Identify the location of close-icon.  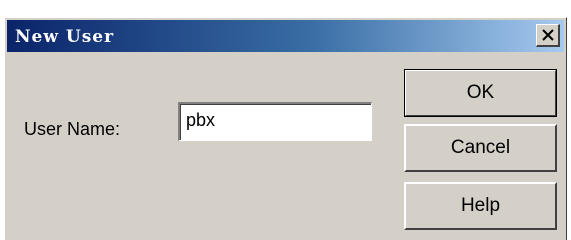
(547, 35).